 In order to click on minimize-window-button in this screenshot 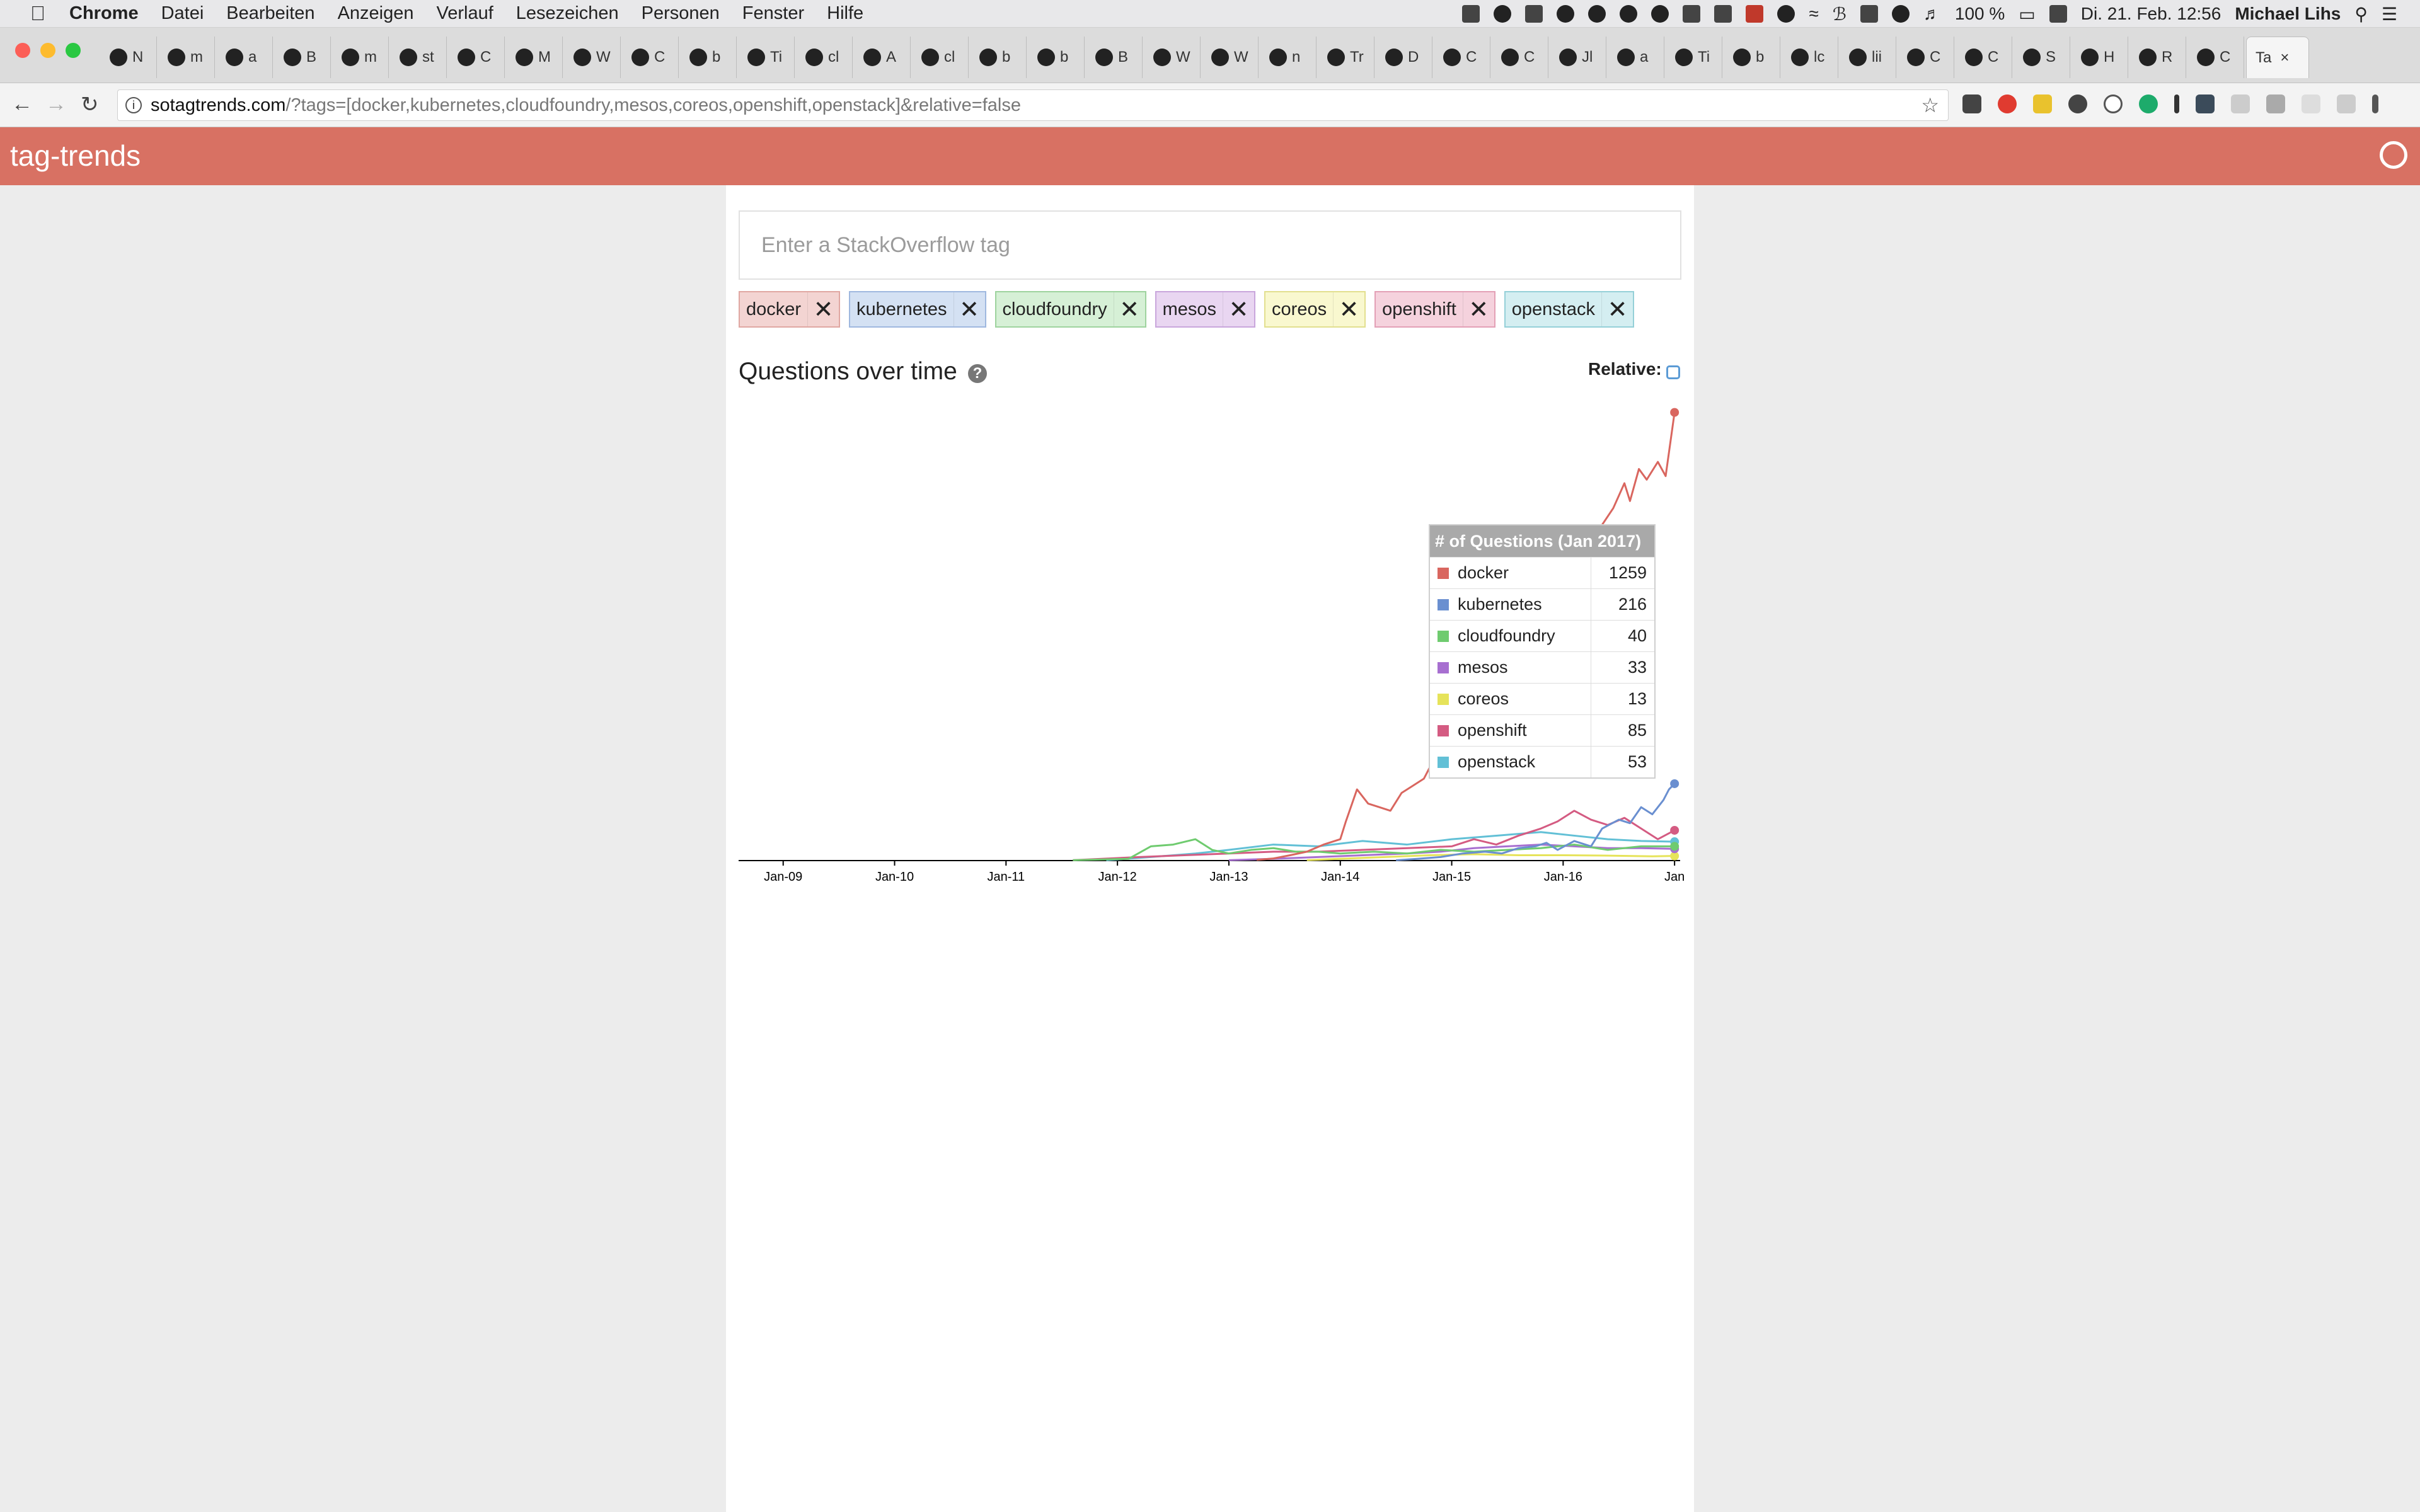, I will do `click(47, 50)`.